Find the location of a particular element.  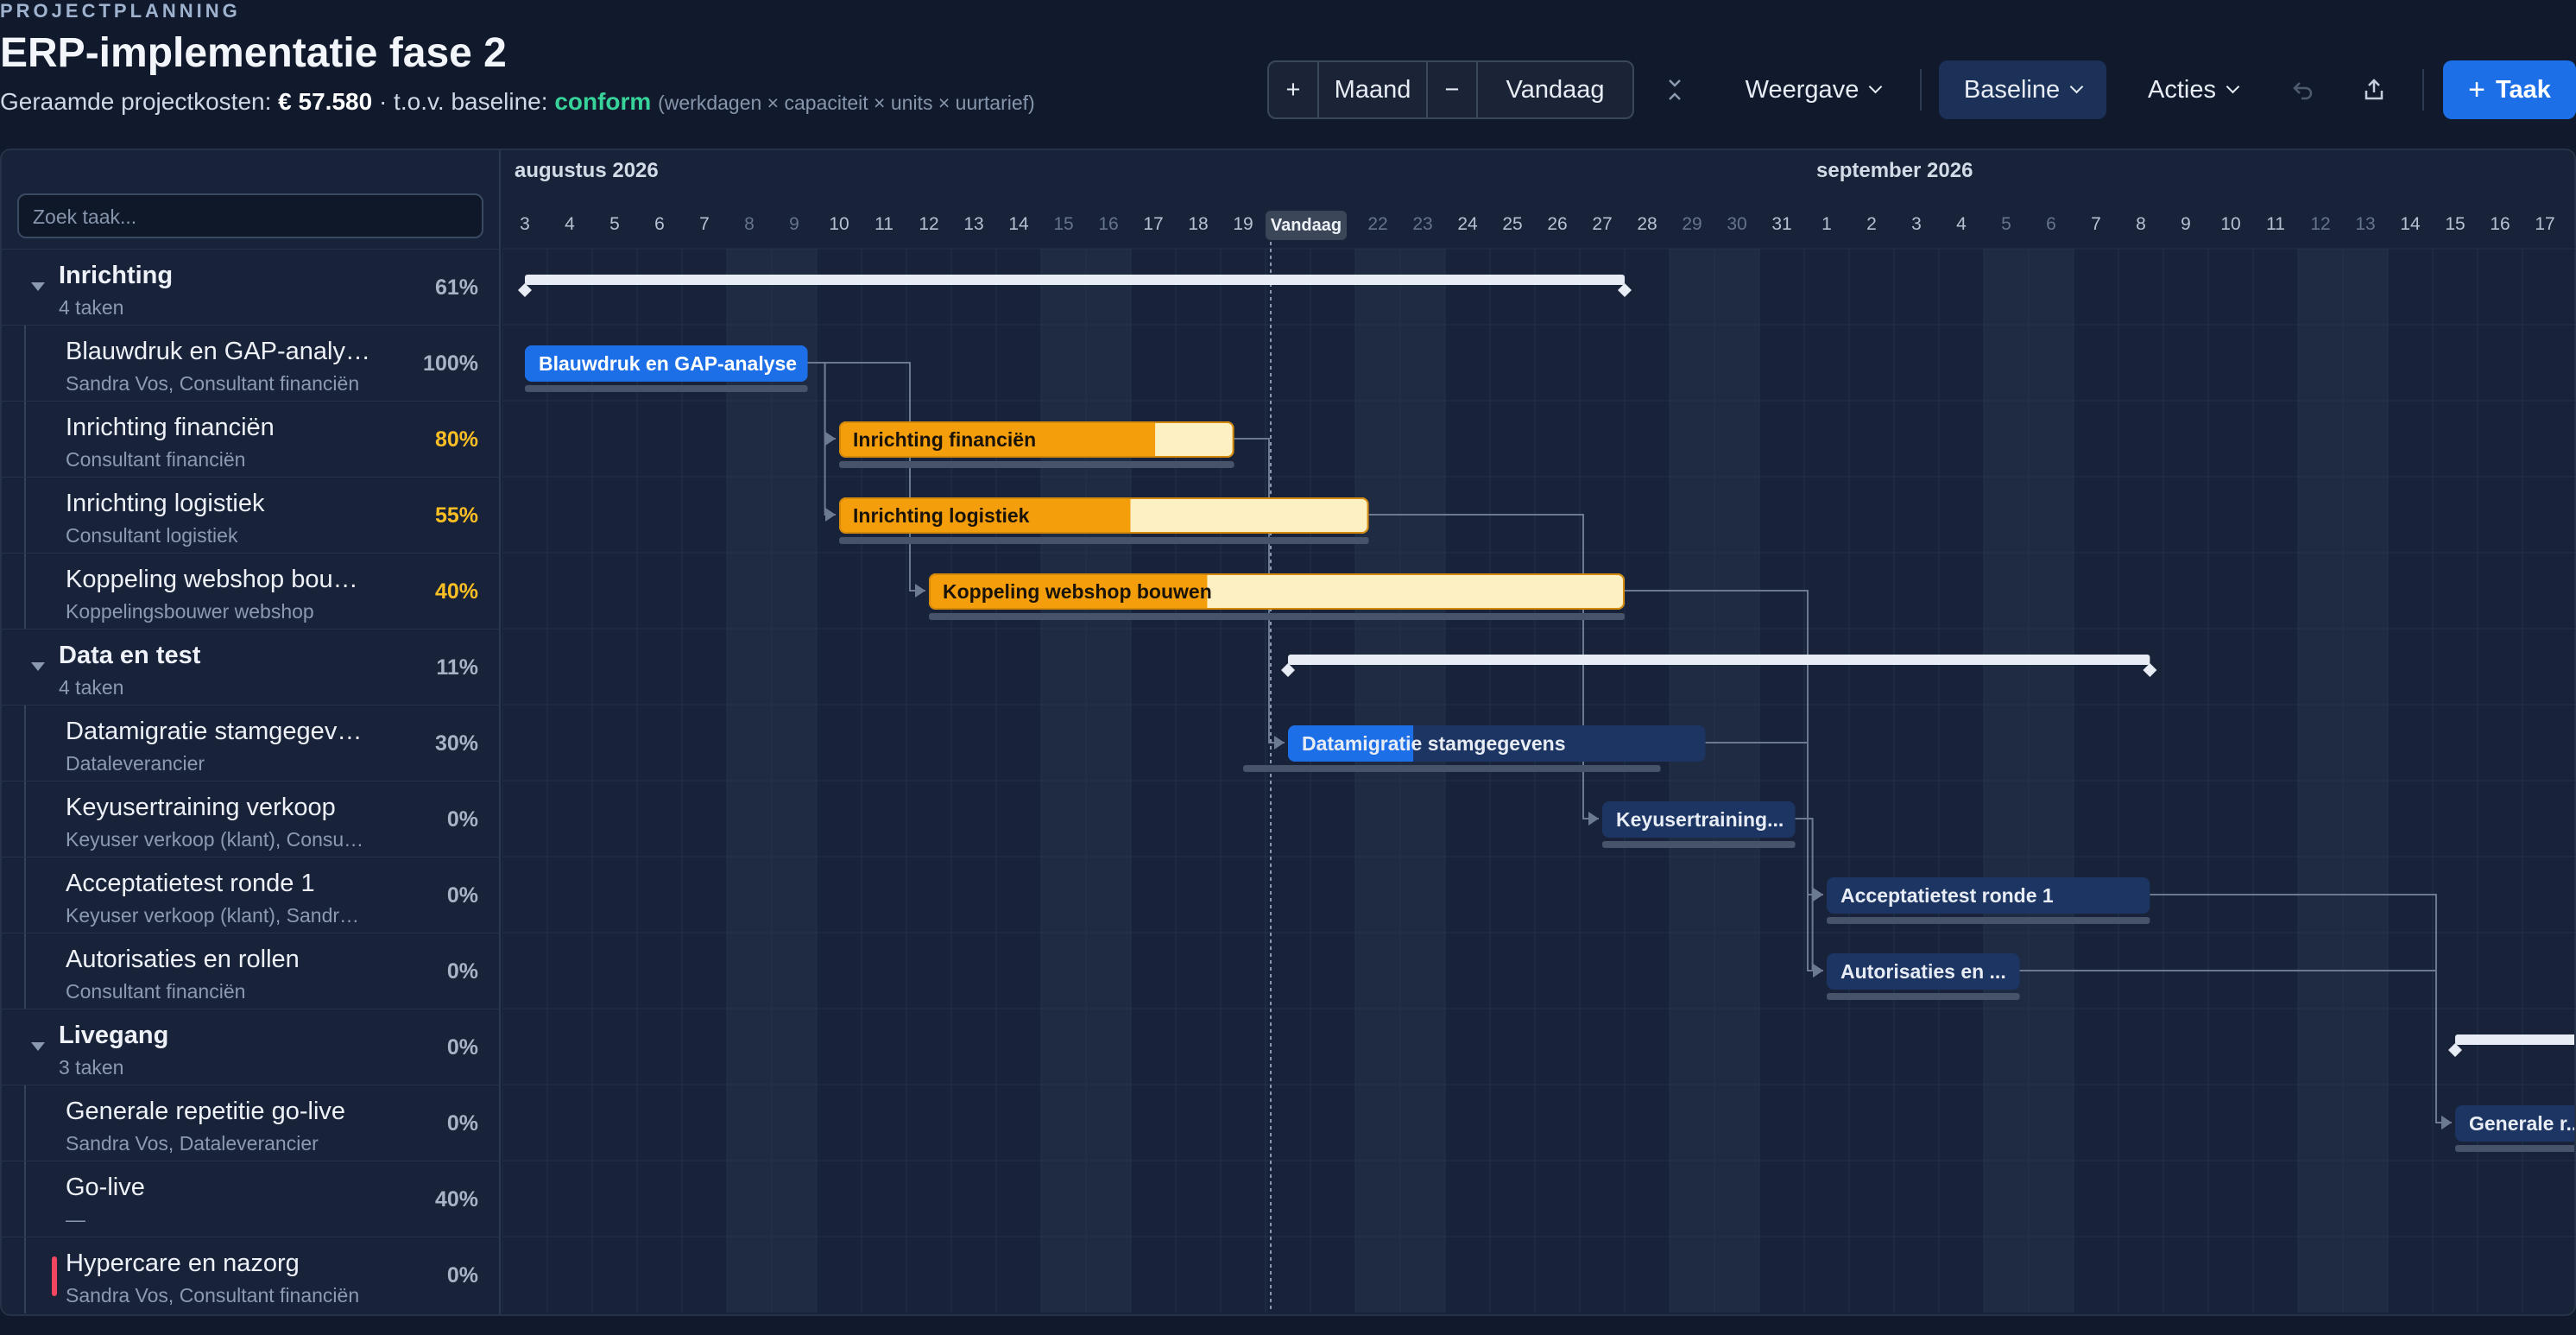

zoom-in-button: + is located at coordinates (1293, 89).